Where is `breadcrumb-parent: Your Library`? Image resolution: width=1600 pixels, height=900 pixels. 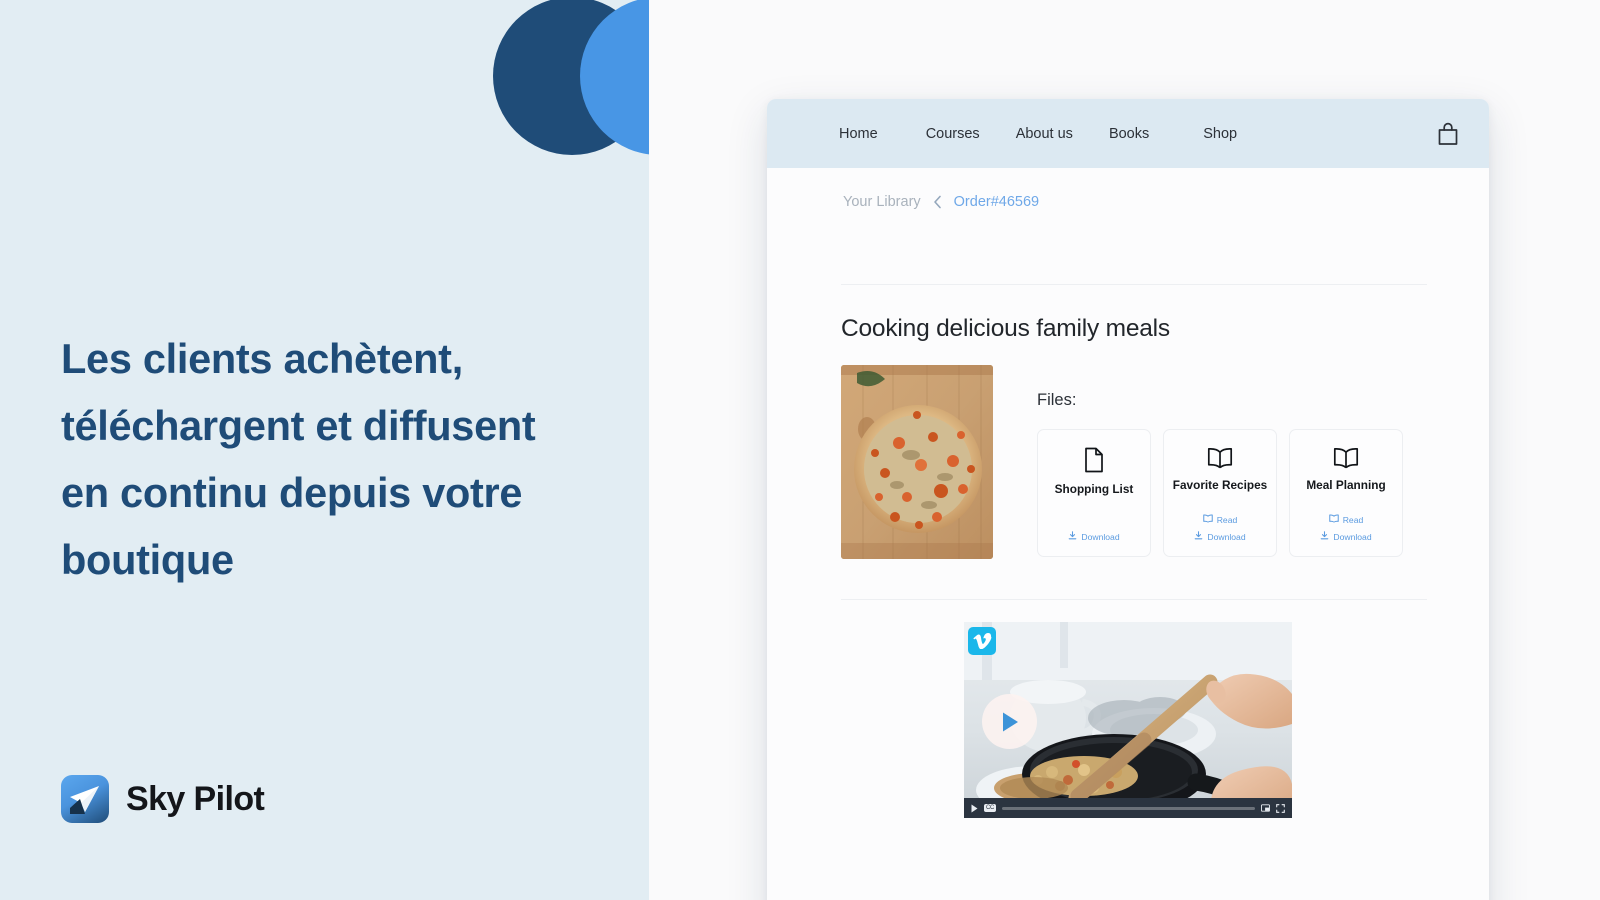 breadcrumb-parent: Your Library is located at coordinates (882, 202).